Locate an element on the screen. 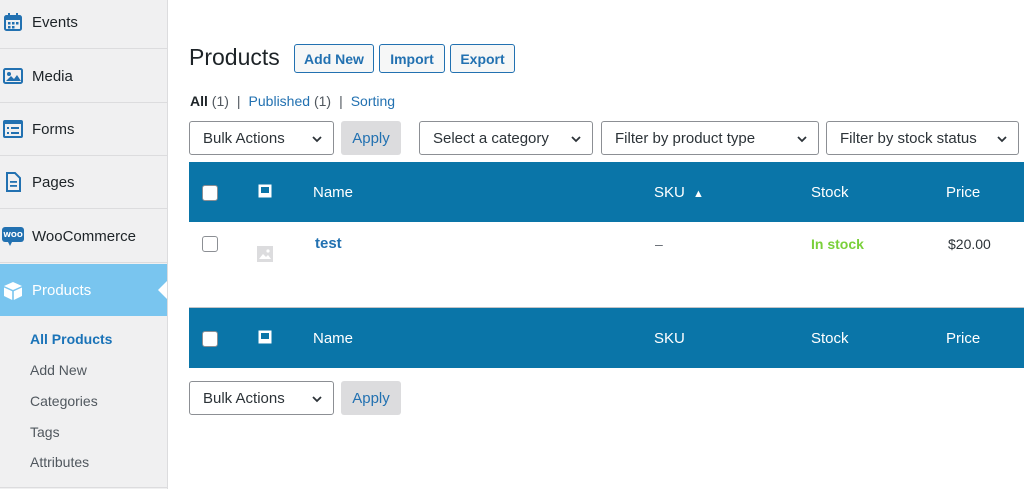  column-price: Price is located at coordinates (963, 192).